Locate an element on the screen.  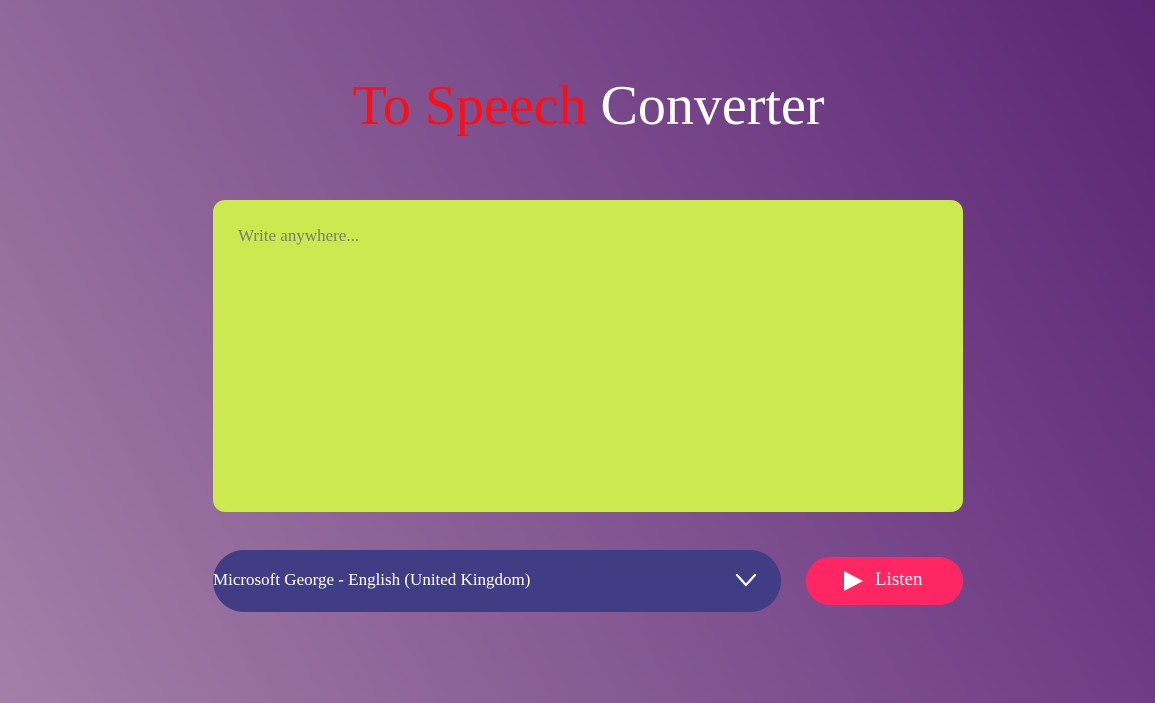
listen-label: Listen is located at coordinates (899, 579).